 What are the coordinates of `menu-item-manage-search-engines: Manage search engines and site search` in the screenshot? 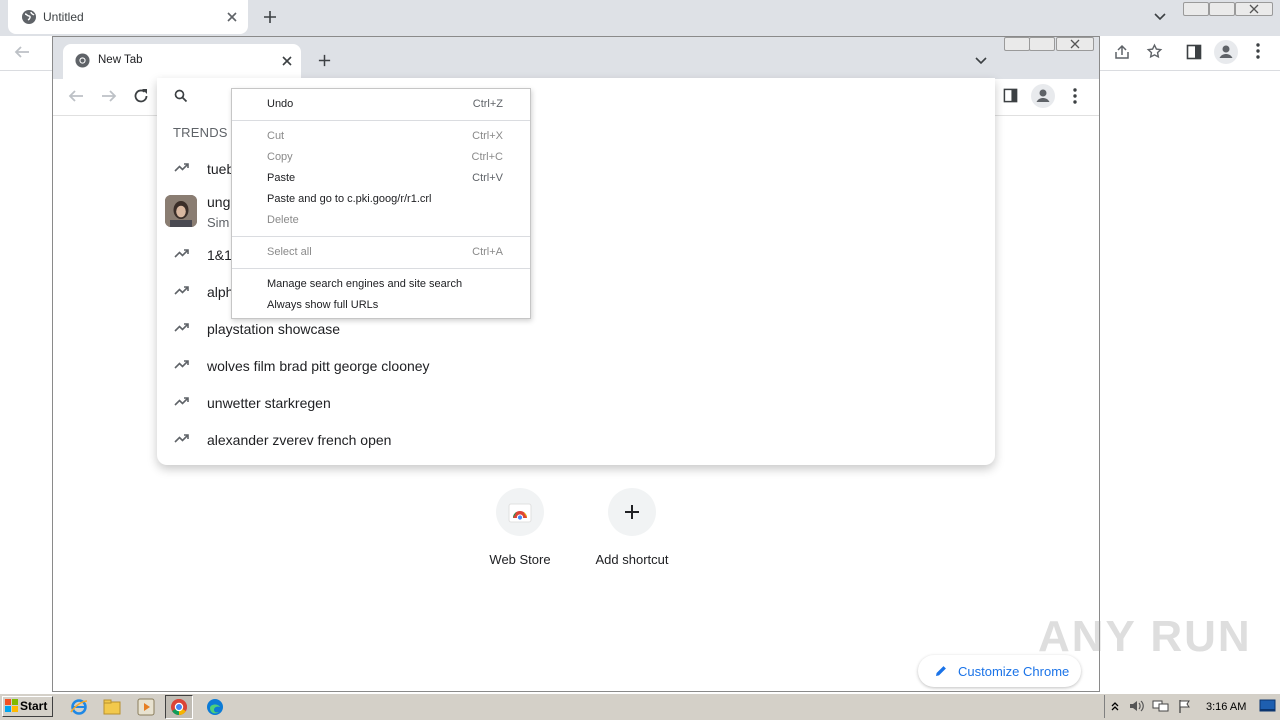 It's located at (364, 284).